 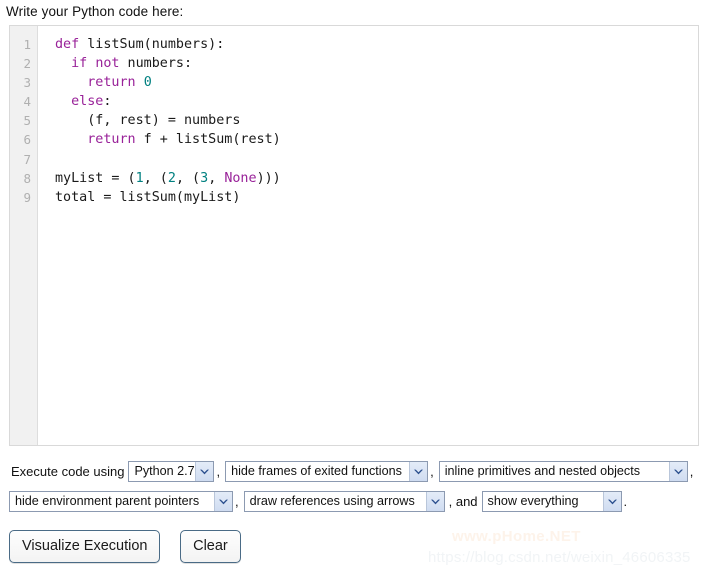 I want to click on python-version-select: Python 2.7, so click(x=171, y=471).